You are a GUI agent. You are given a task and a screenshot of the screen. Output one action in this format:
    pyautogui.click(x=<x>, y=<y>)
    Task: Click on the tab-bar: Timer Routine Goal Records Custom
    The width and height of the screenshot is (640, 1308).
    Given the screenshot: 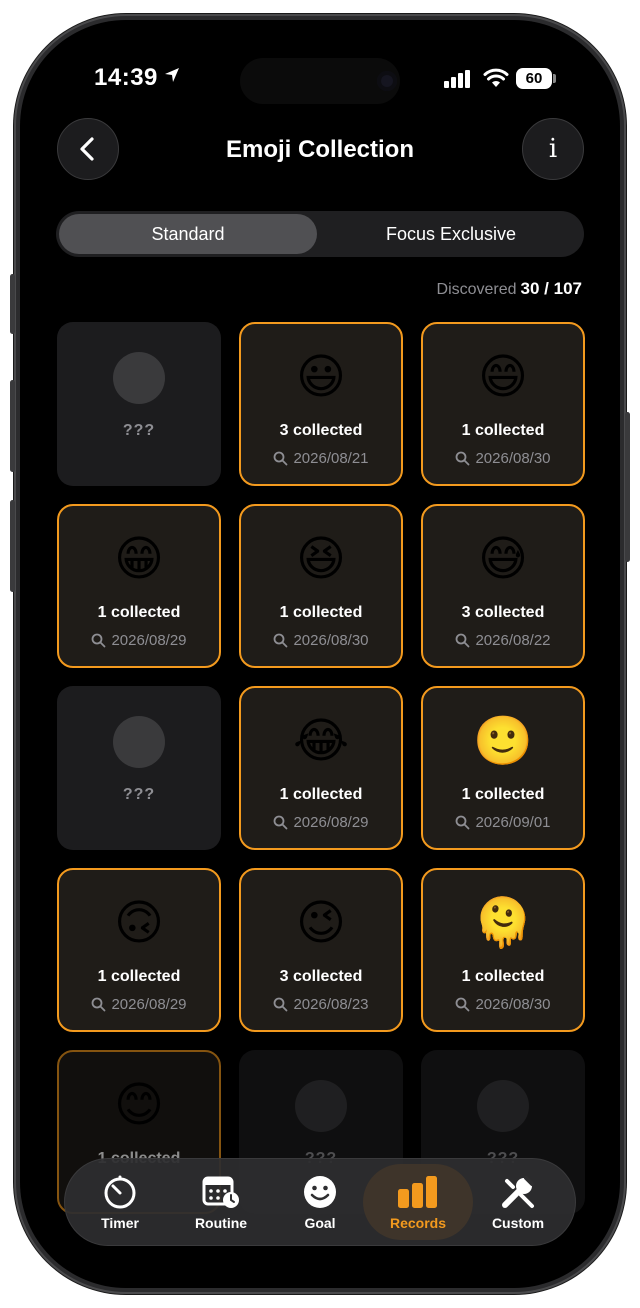 What is the action you would take?
    pyautogui.click(x=320, y=1202)
    